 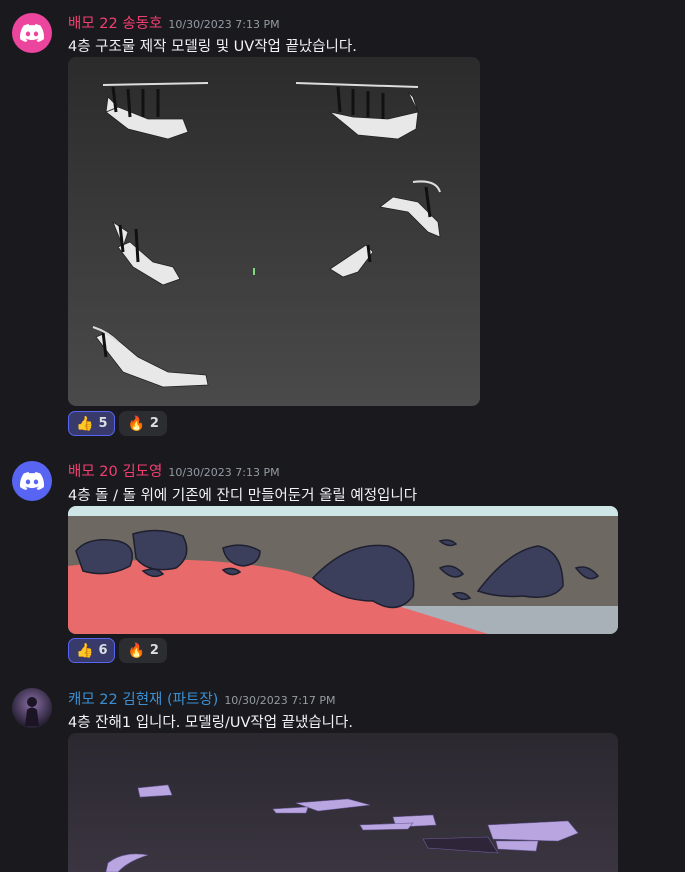 I want to click on reaction-thumbs-up: 👍 6, so click(x=92, y=650).